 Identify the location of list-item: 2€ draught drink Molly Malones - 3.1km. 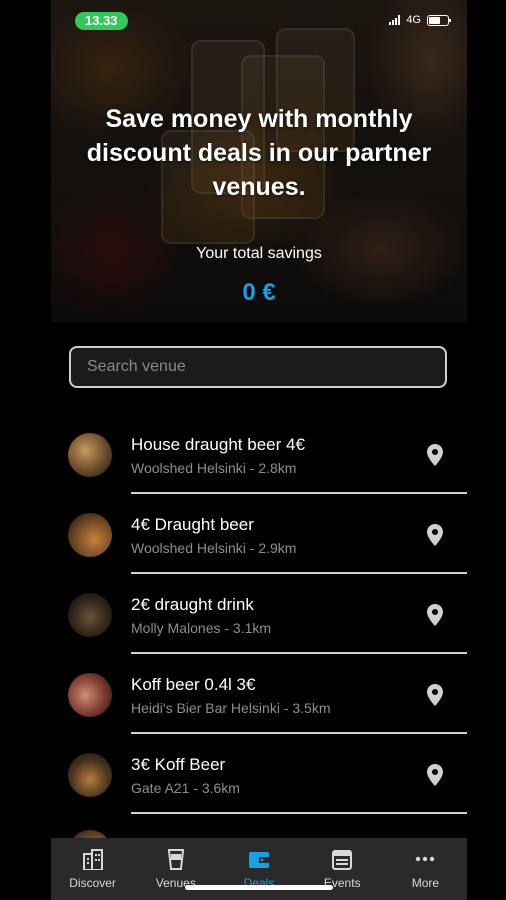
(259, 614).